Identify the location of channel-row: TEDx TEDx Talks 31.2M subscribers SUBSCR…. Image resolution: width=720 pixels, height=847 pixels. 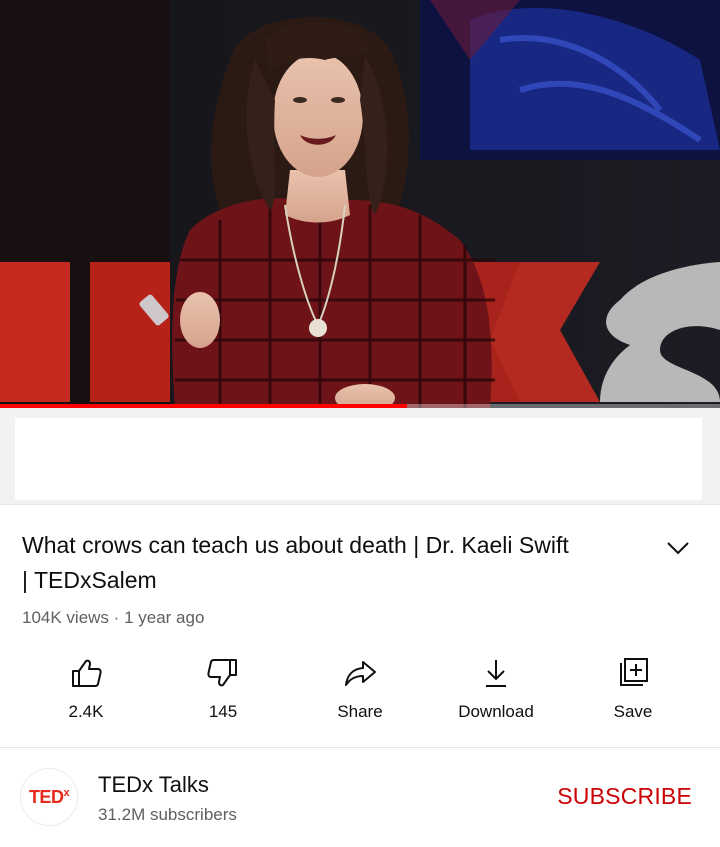
(360, 797).